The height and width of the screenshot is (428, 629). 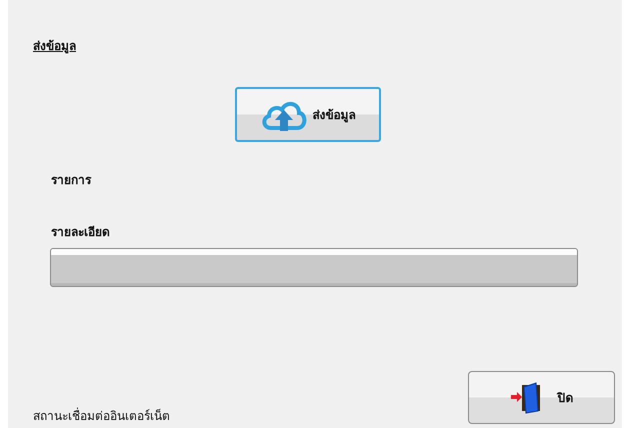 What do you see at coordinates (101, 415) in the screenshot?
I see `connection-status-text: สถานะเชื่อมต่ออินเตอร์เน็ต` at bounding box center [101, 415].